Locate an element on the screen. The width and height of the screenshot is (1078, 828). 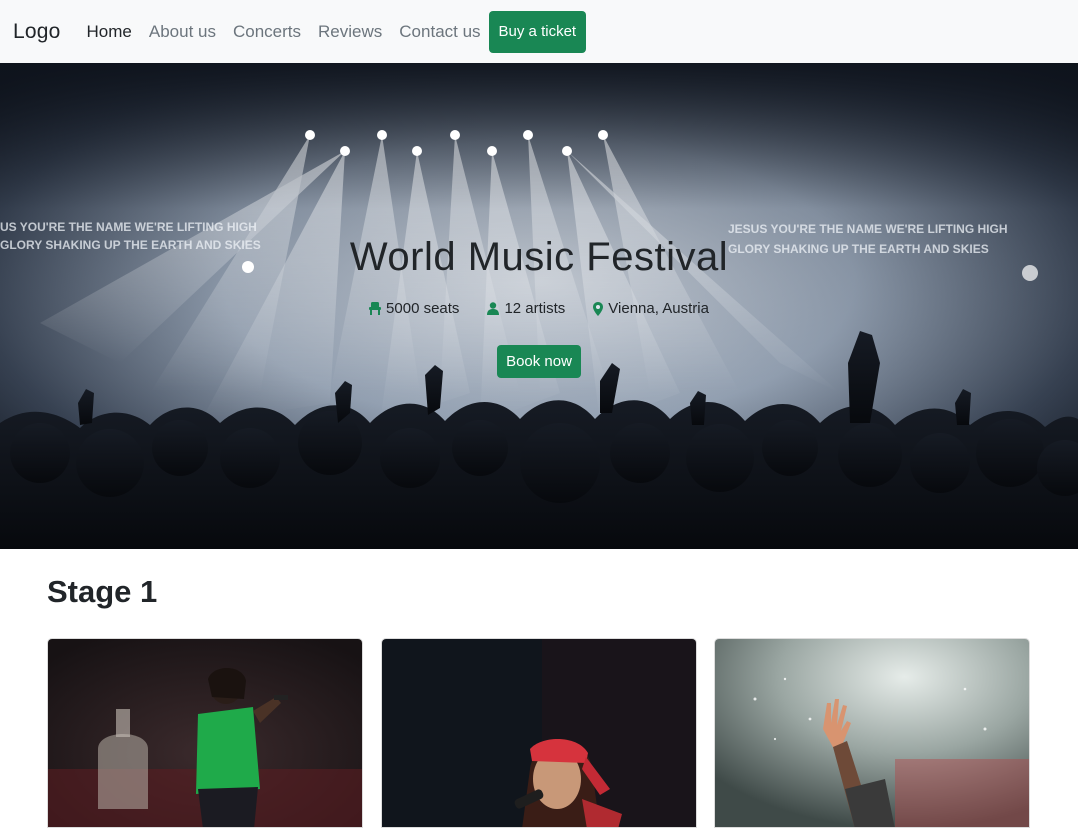
meta-artists: 12 artists is located at coordinates (526, 308).